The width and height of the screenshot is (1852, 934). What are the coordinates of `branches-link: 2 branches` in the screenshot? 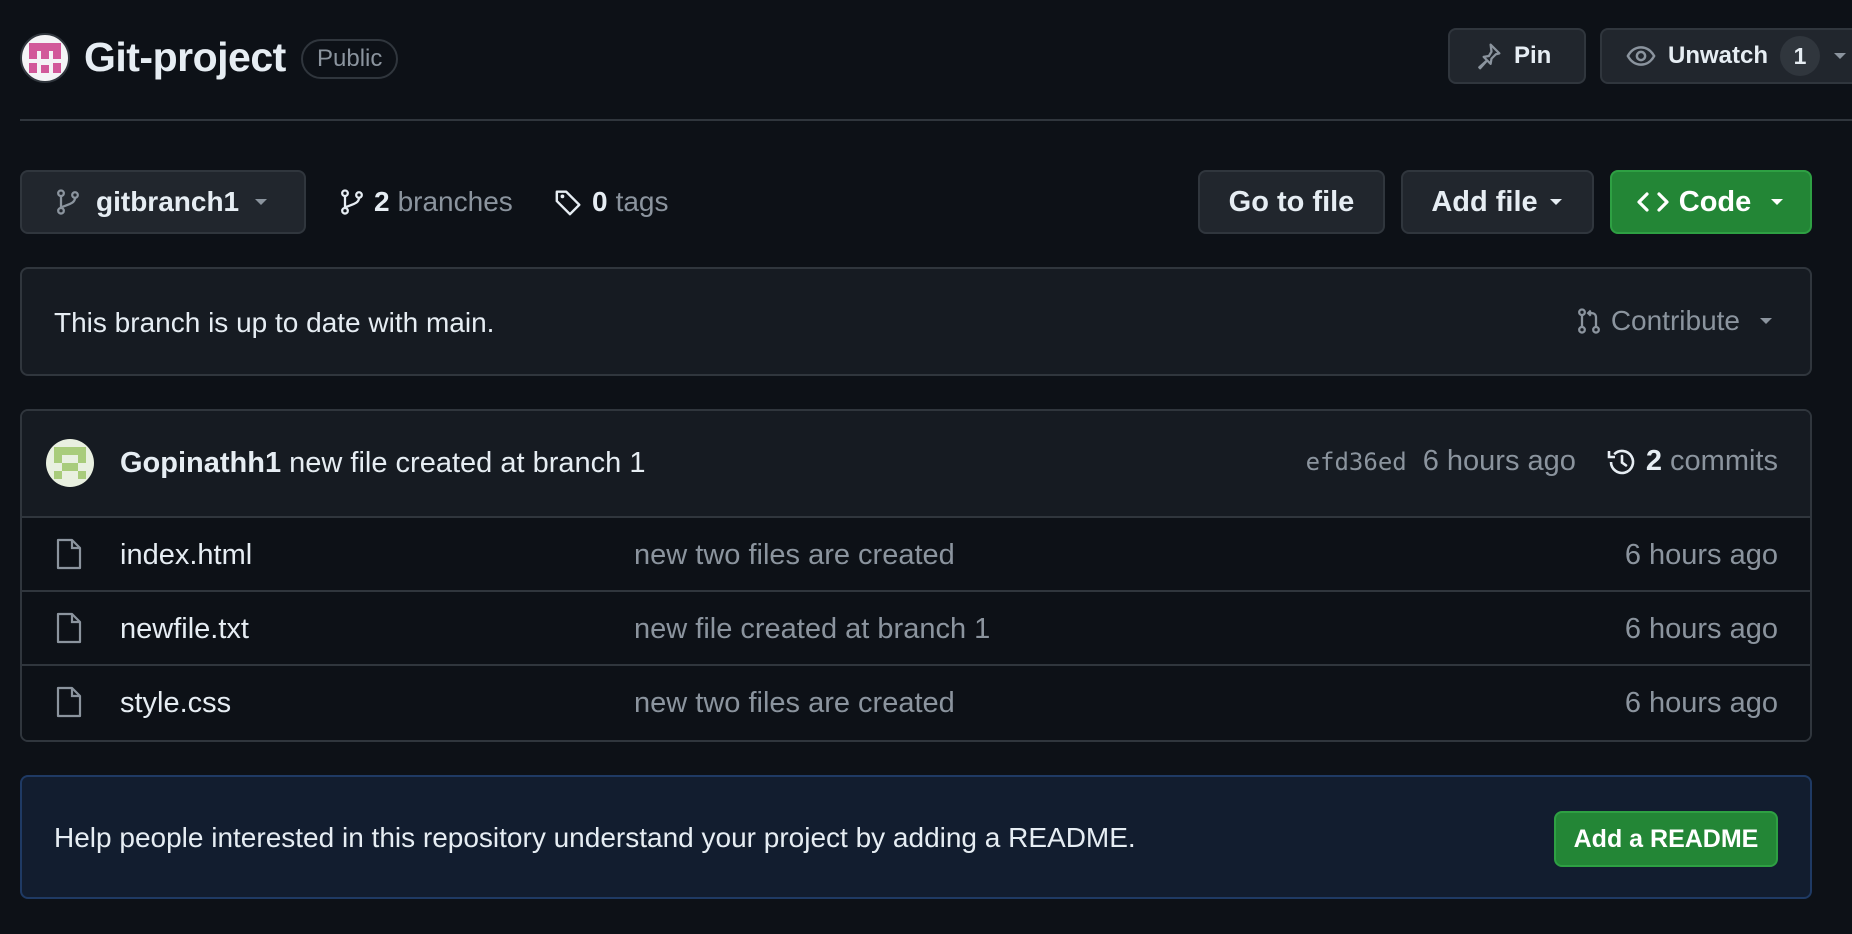 It's located at (425, 202).